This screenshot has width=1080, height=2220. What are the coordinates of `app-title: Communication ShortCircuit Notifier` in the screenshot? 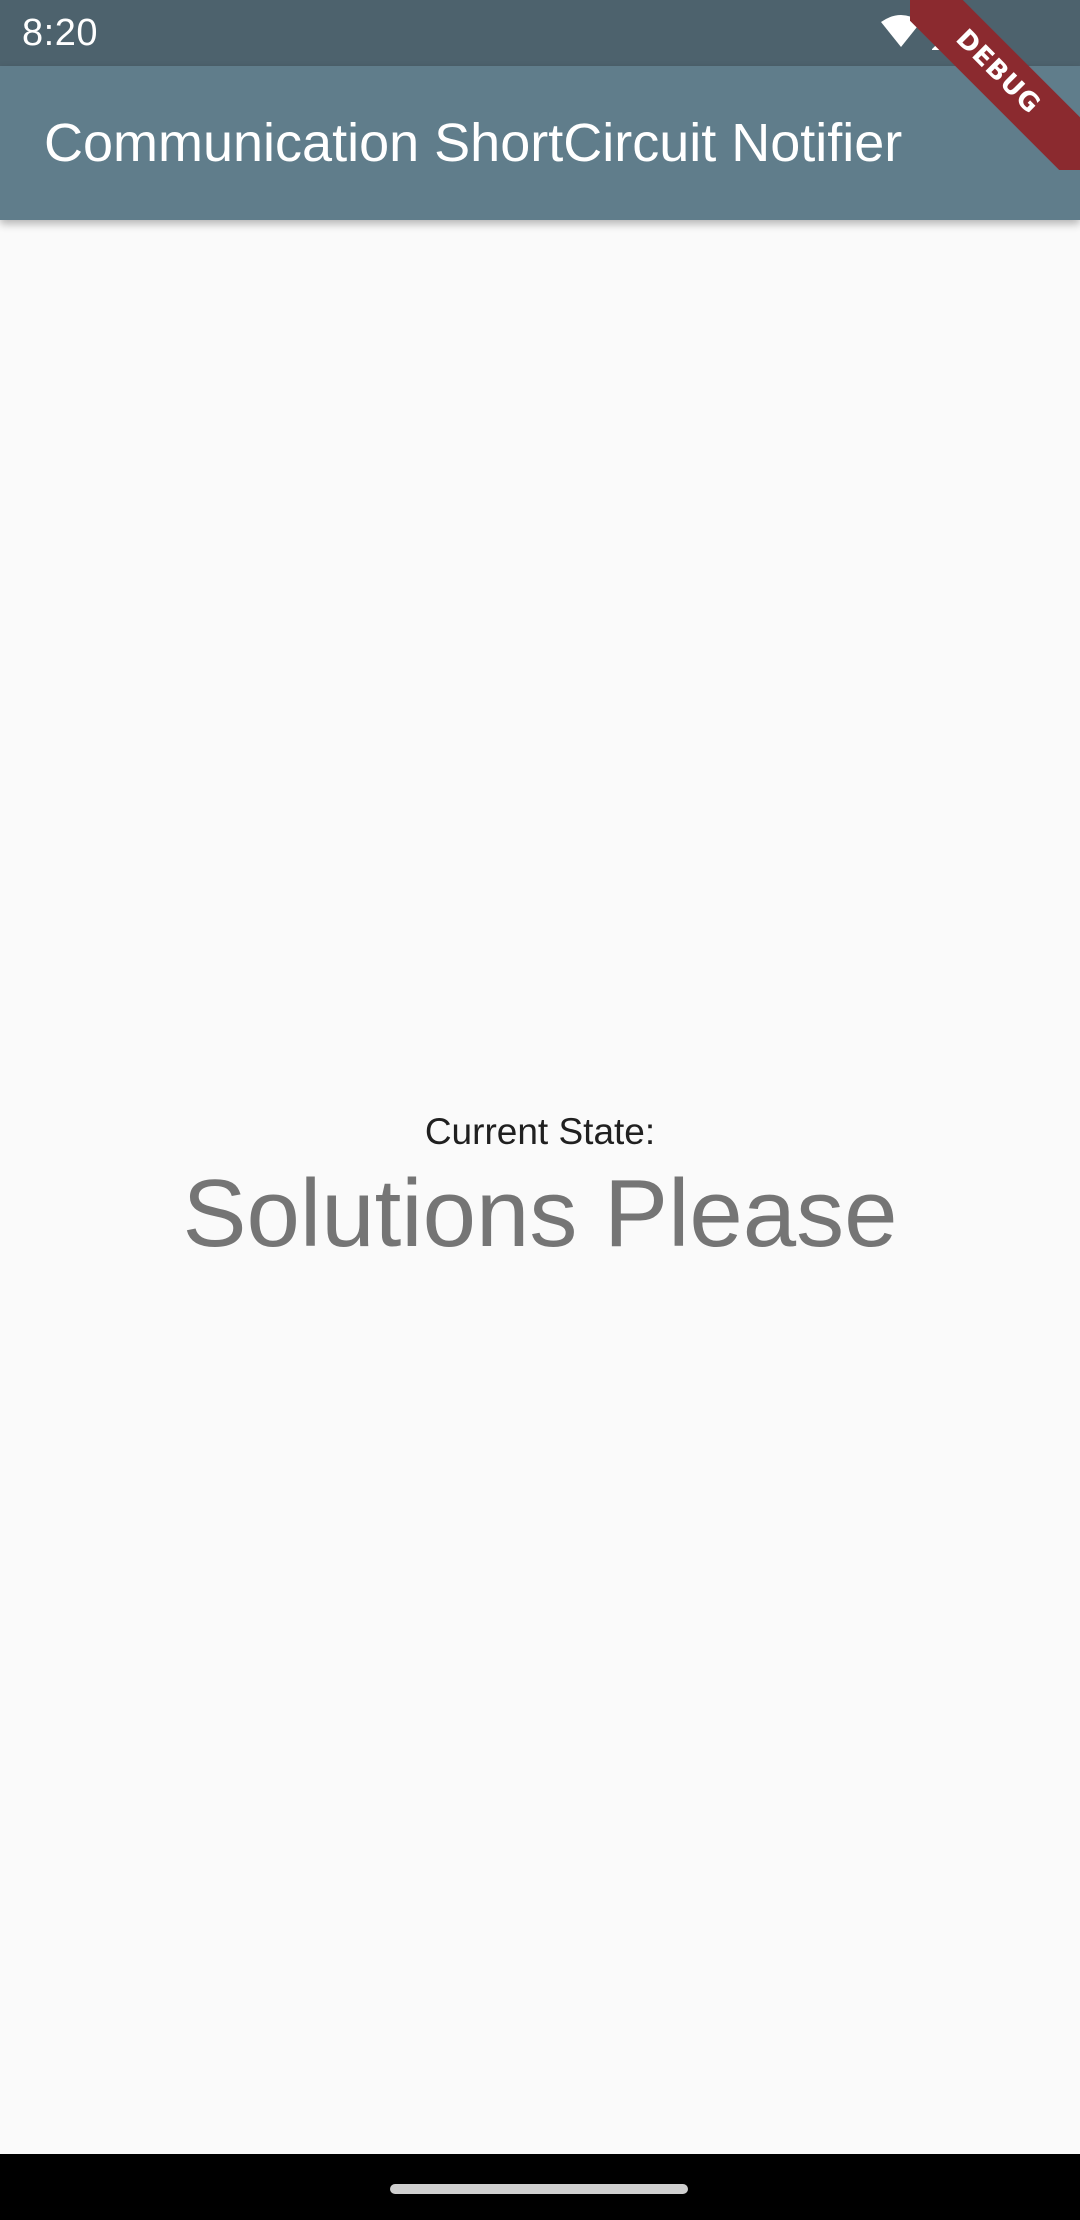 It's located at (473, 143).